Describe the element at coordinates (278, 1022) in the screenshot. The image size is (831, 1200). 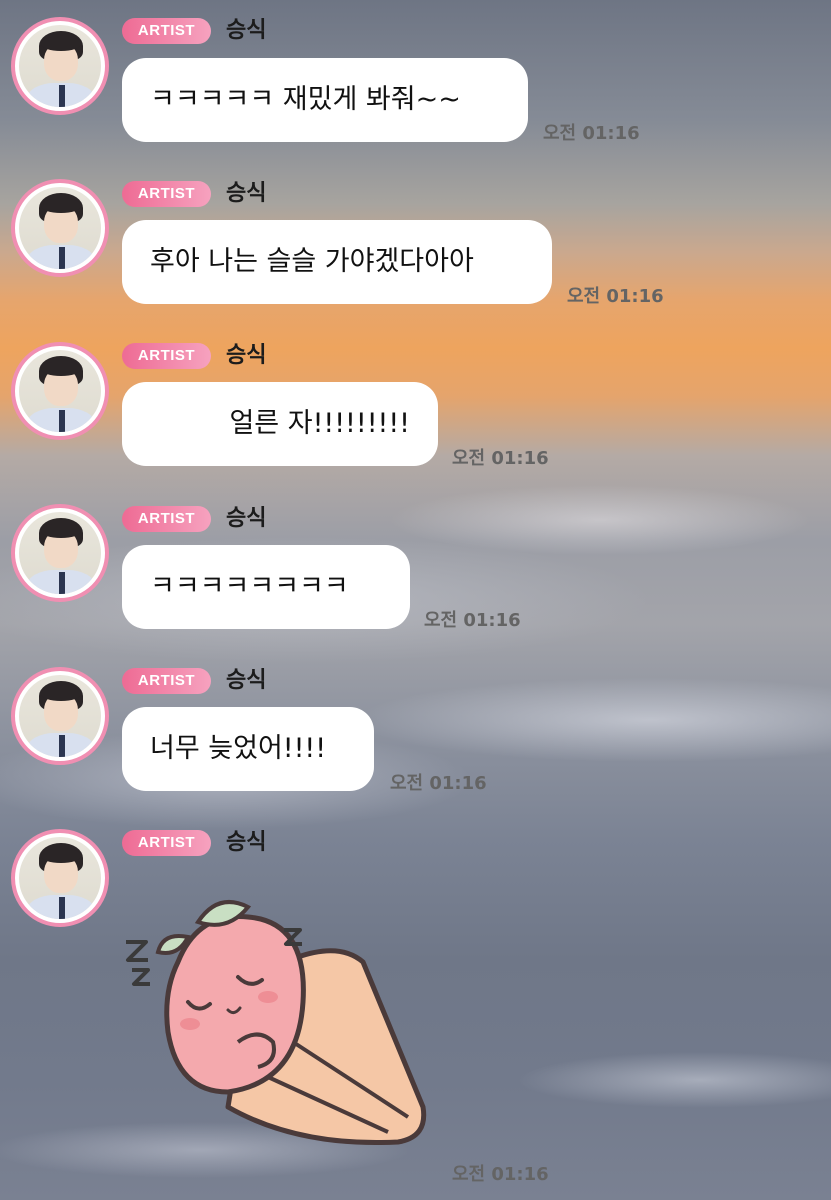
I see `sleeping-peach-sticker` at that location.